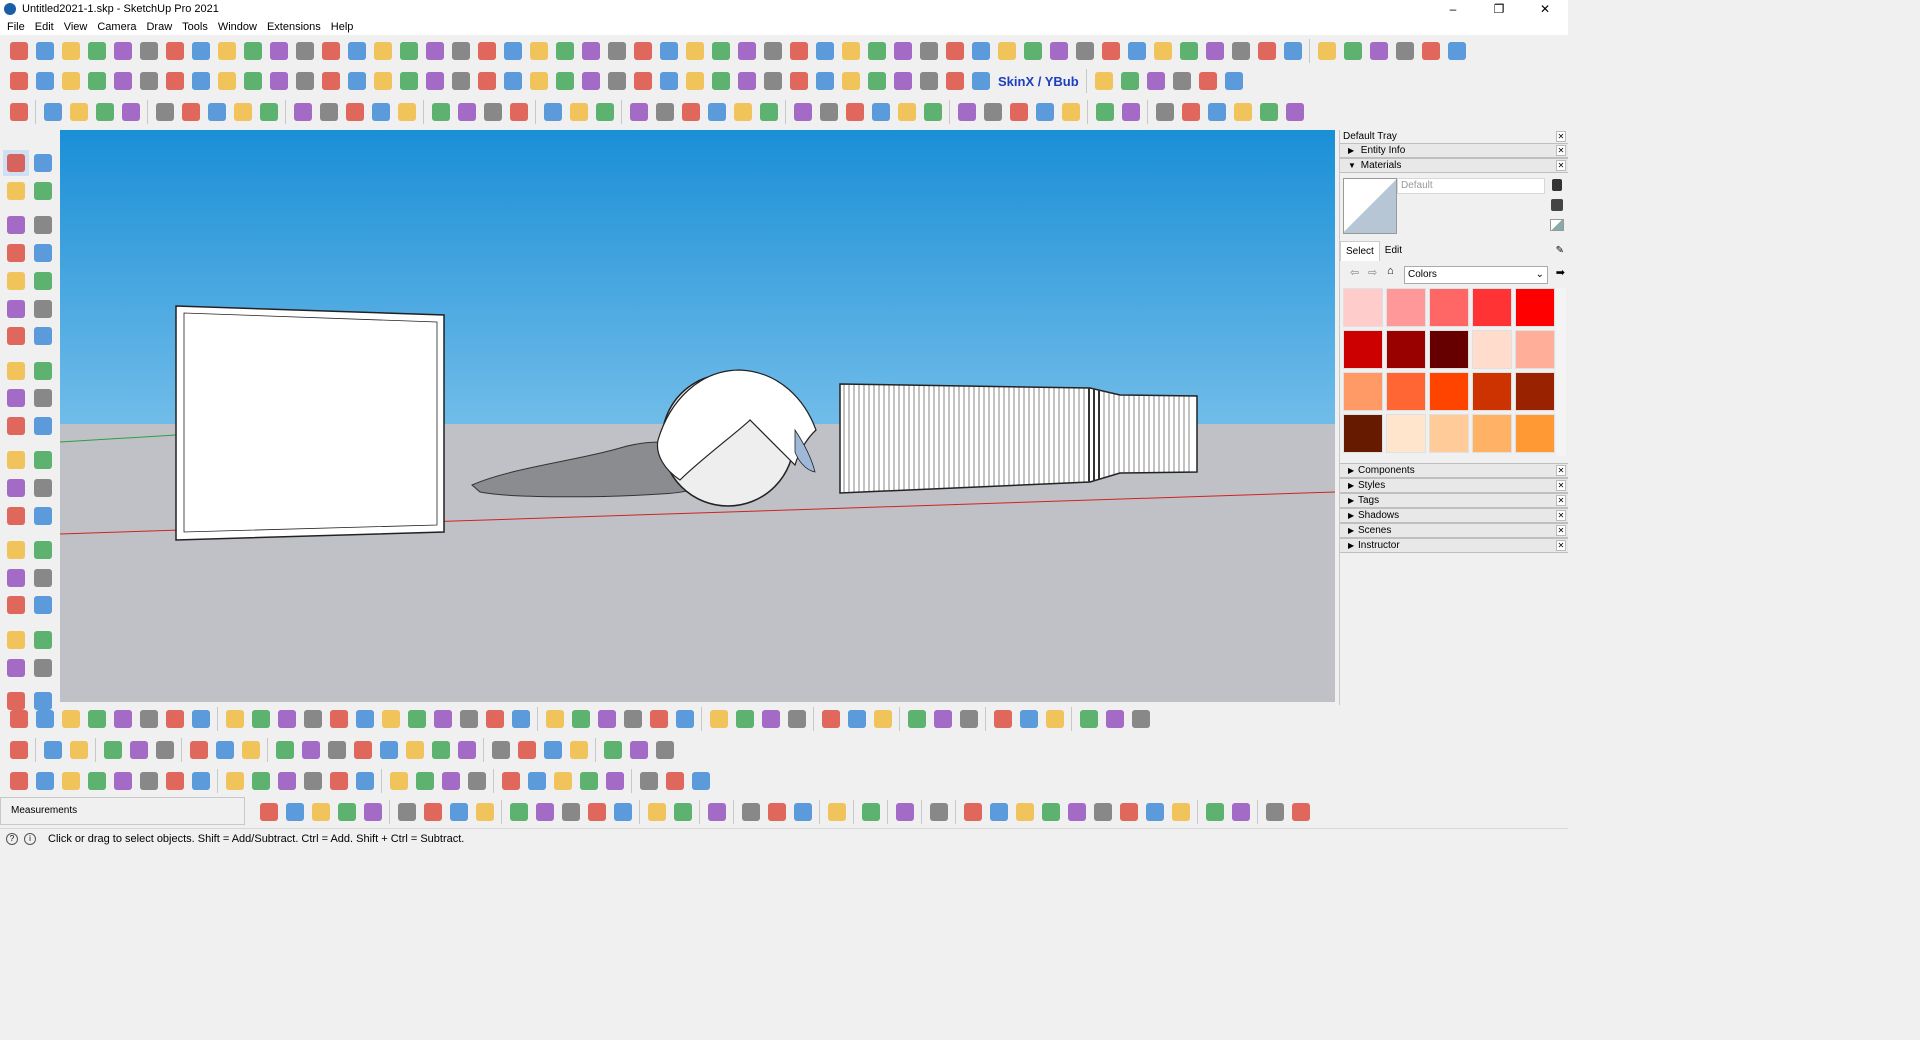 Image resolution: width=1920 pixels, height=1040 pixels. What do you see at coordinates (1557, 185) in the screenshot?
I see `lock-icon` at bounding box center [1557, 185].